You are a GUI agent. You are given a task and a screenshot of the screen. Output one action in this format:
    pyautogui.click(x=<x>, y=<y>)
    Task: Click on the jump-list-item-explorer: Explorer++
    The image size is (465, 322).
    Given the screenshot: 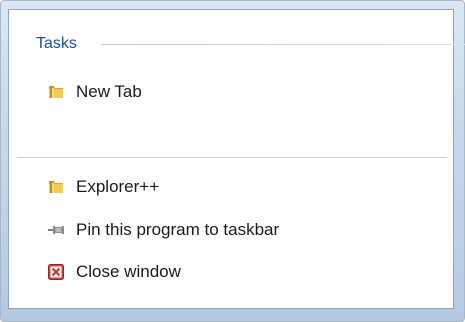 What is the action you would take?
    pyautogui.click(x=237, y=187)
    